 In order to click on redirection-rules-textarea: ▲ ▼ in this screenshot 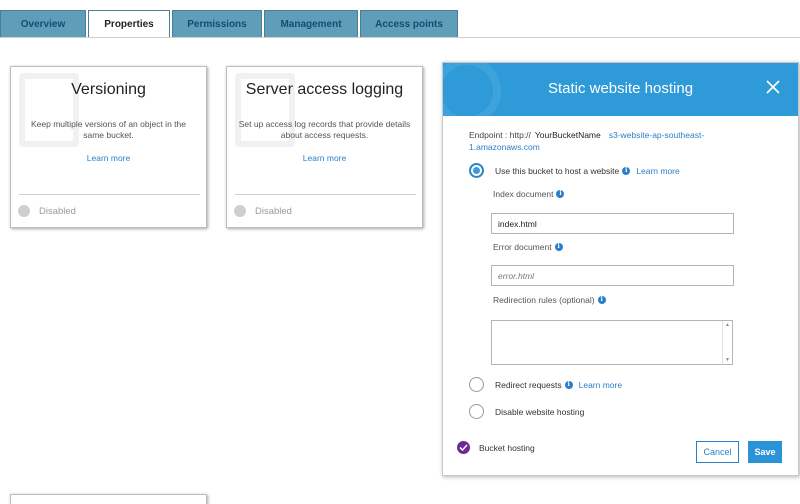, I will do `click(612, 342)`.